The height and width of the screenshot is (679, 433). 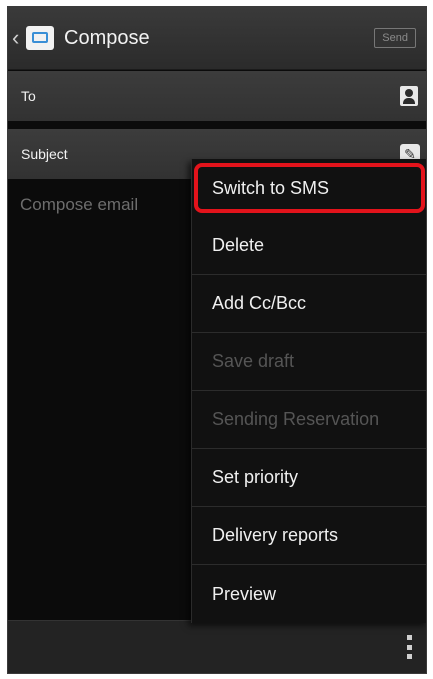 I want to click on menu-item-save-draft: Save draft, so click(x=309, y=362).